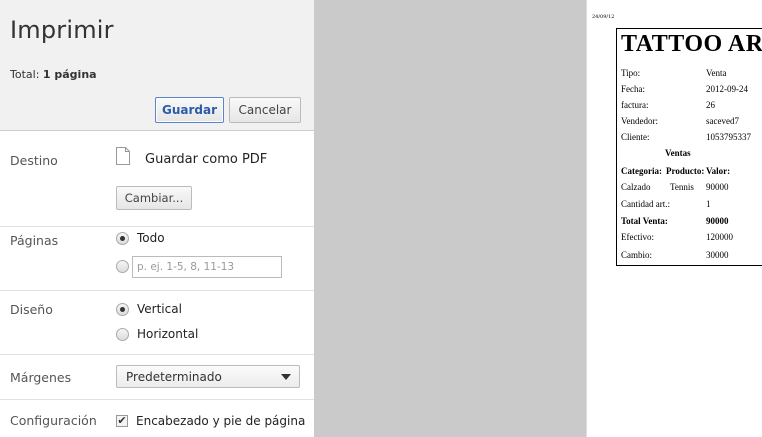  What do you see at coordinates (265, 110) in the screenshot?
I see `cancel-button: Cancelar` at bounding box center [265, 110].